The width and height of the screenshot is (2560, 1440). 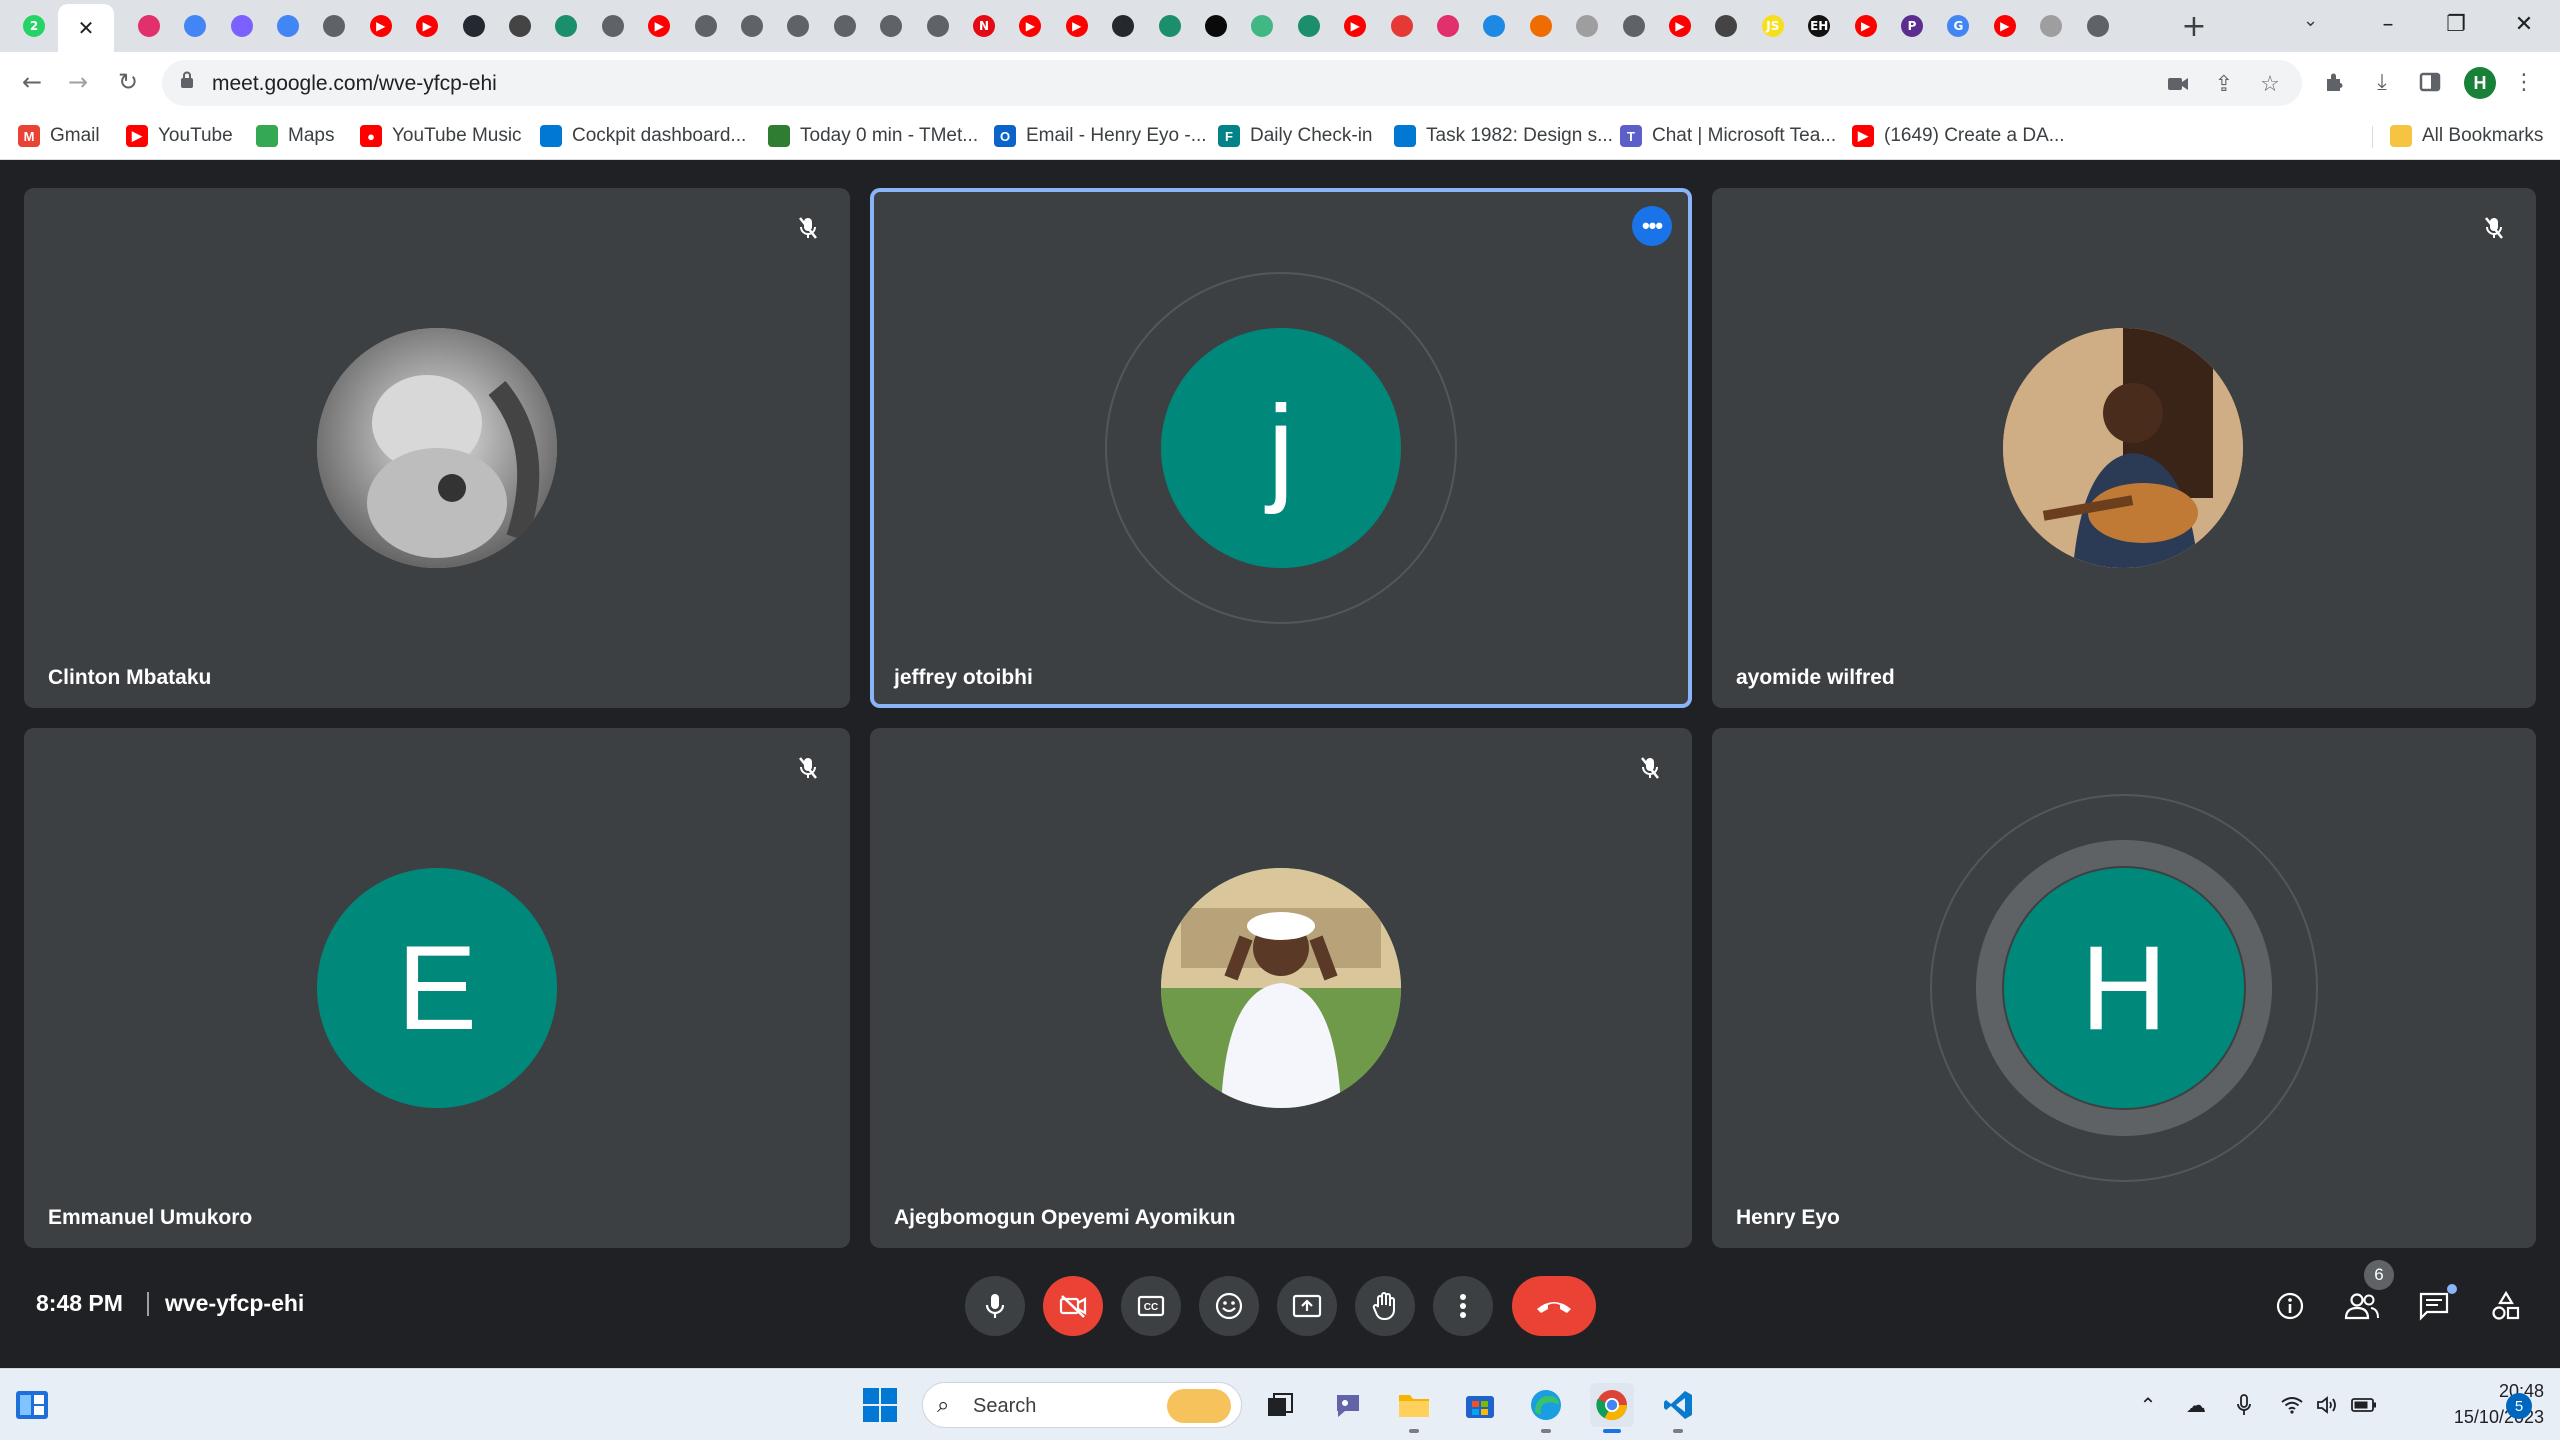 I want to click on task-view-icon, so click(x=1280, y=1405).